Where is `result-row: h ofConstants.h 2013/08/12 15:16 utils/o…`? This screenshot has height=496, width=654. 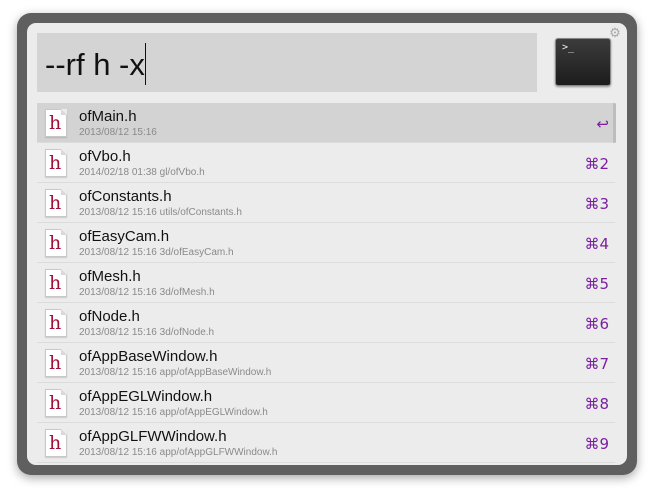 result-row: h ofConstants.h 2013/08/12 15:16 utils/o… is located at coordinates (326, 203).